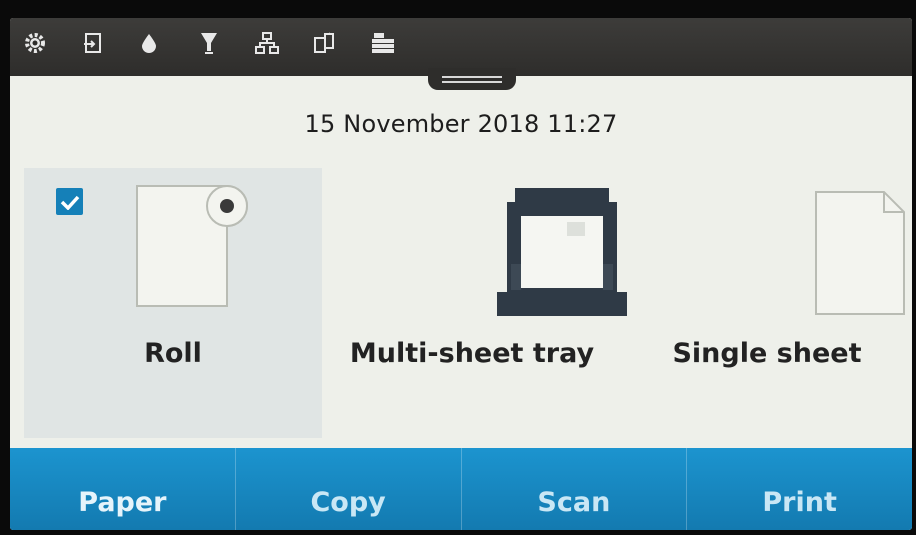 The image size is (916, 535). Describe the element at coordinates (267, 43) in the screenshot. I see `network-icon` at that location.